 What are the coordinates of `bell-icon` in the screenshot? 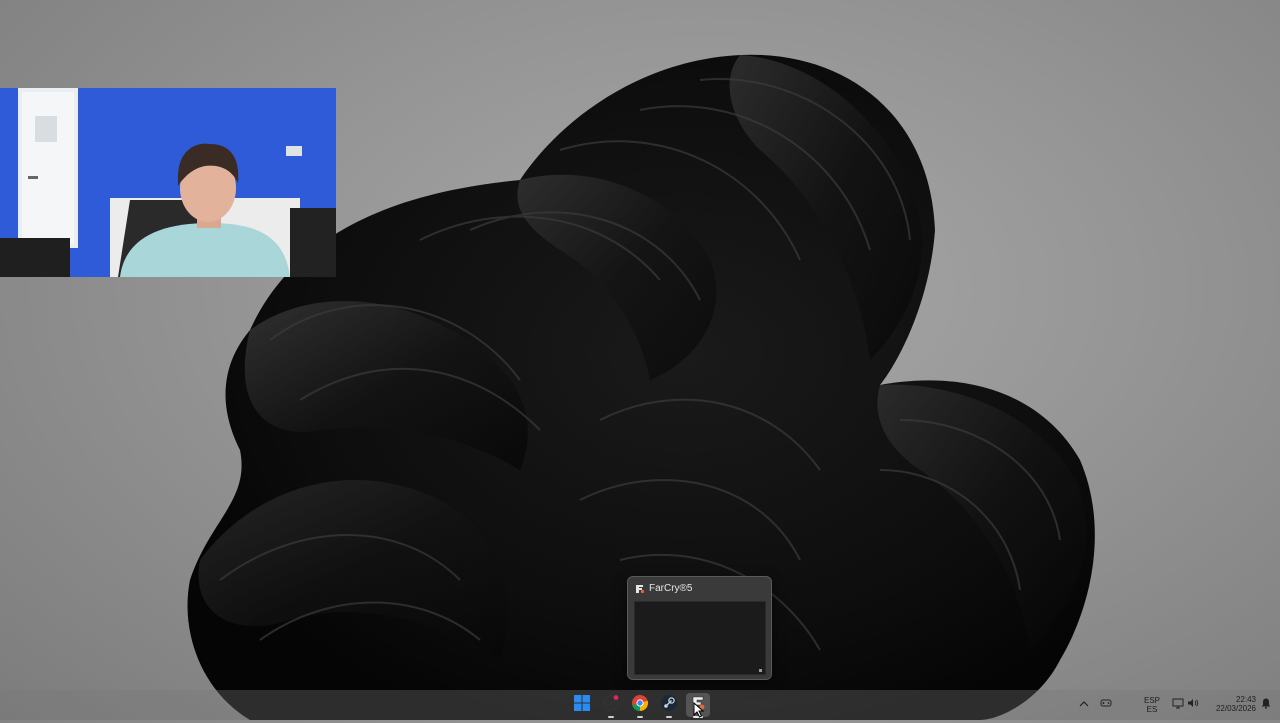 It's located at (1266, 705).